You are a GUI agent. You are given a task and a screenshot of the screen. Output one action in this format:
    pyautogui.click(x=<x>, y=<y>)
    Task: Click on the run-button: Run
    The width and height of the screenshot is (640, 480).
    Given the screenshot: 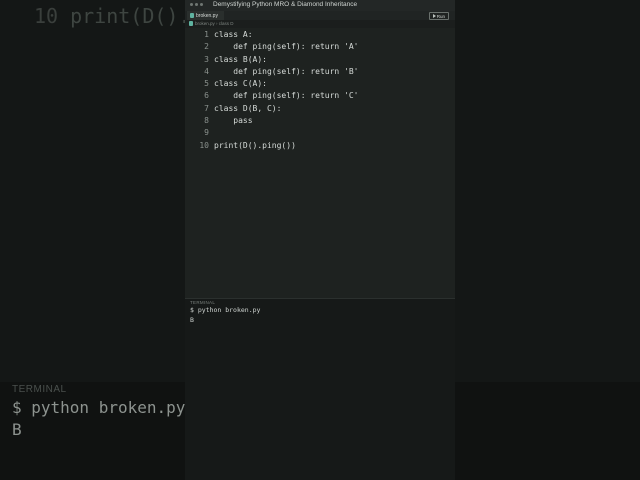 What is the action you would take?
    pyautogui.click(x=438, y=16)
    